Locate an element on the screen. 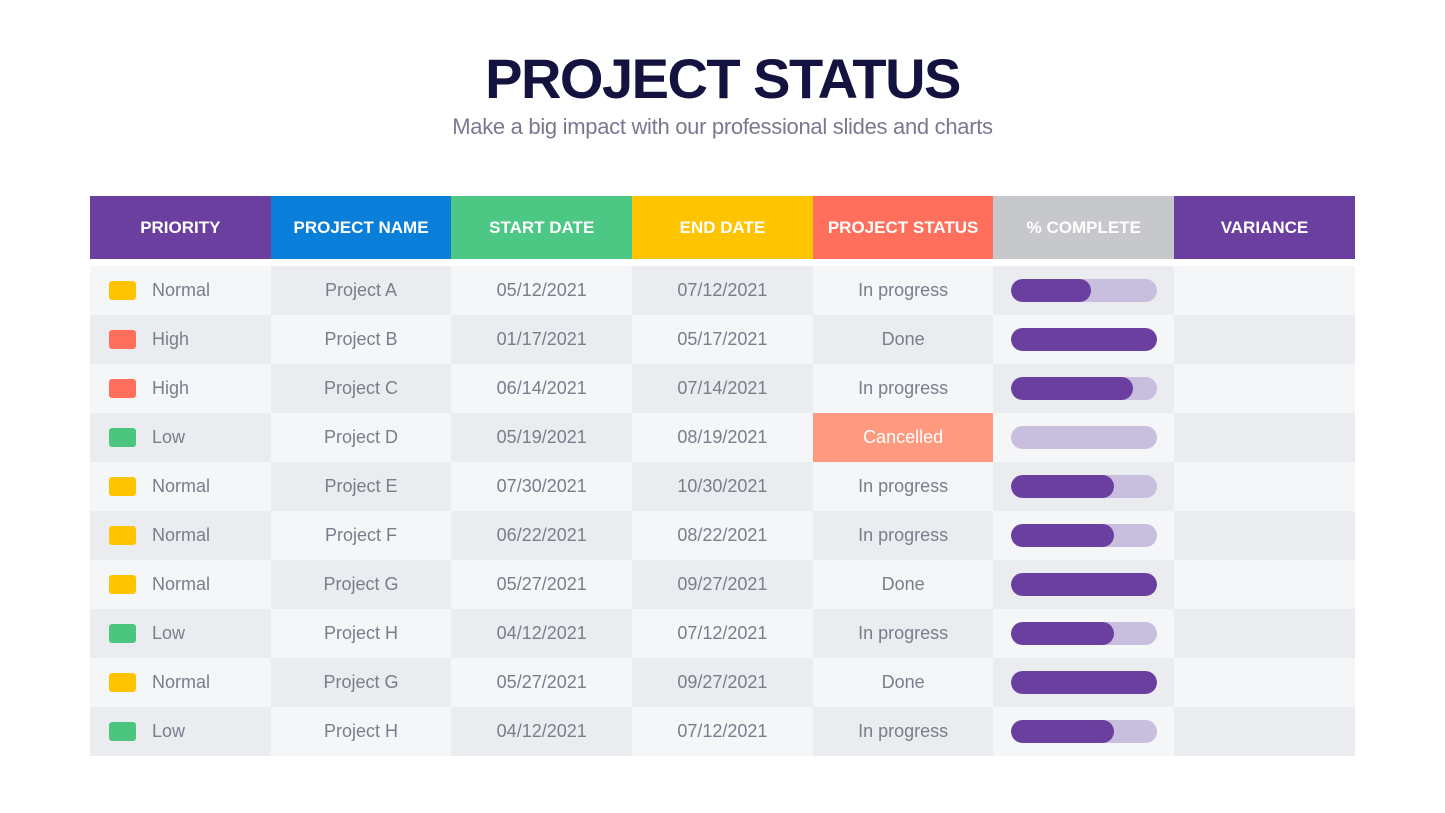 The image size is (1445, 813). project-name-cell: Project F is located at coordinates (361, 535).